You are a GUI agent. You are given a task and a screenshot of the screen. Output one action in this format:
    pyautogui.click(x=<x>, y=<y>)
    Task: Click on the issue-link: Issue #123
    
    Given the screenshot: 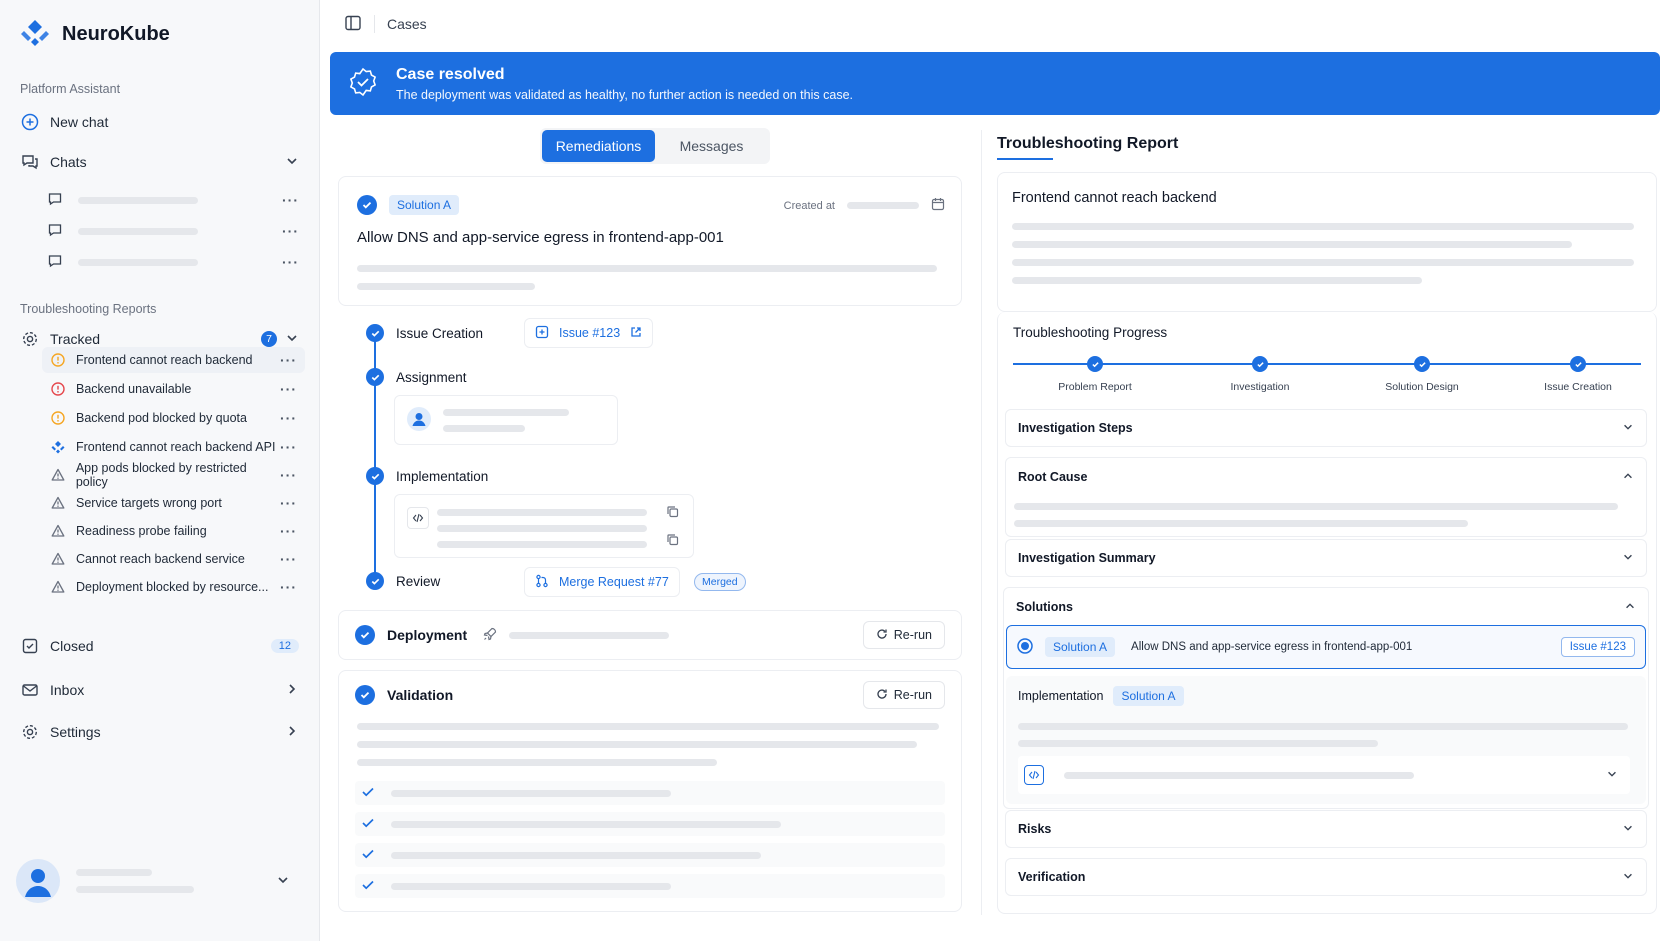 What is the action you would take?
    pyautogui.click(x=589, y=333)
    